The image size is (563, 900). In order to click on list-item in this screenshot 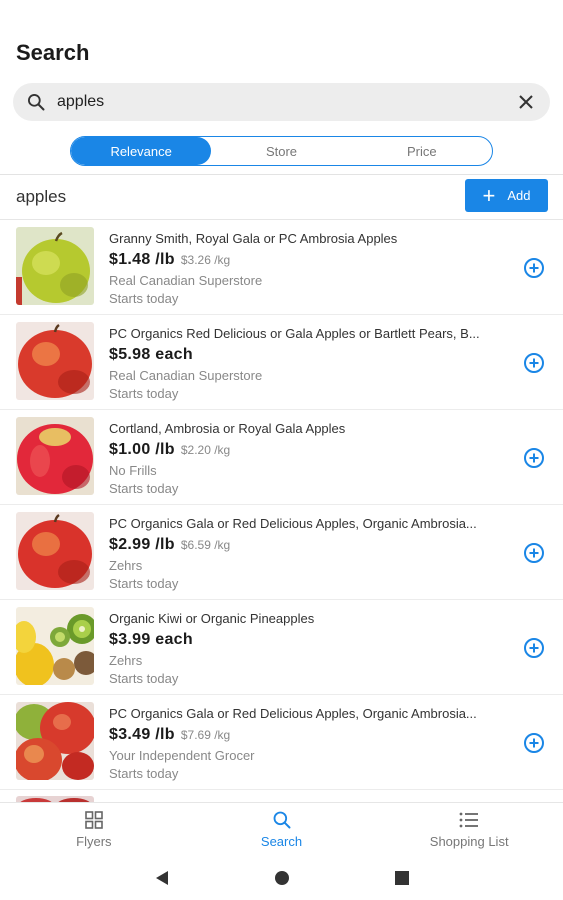, I will do `click(281, 796)`.